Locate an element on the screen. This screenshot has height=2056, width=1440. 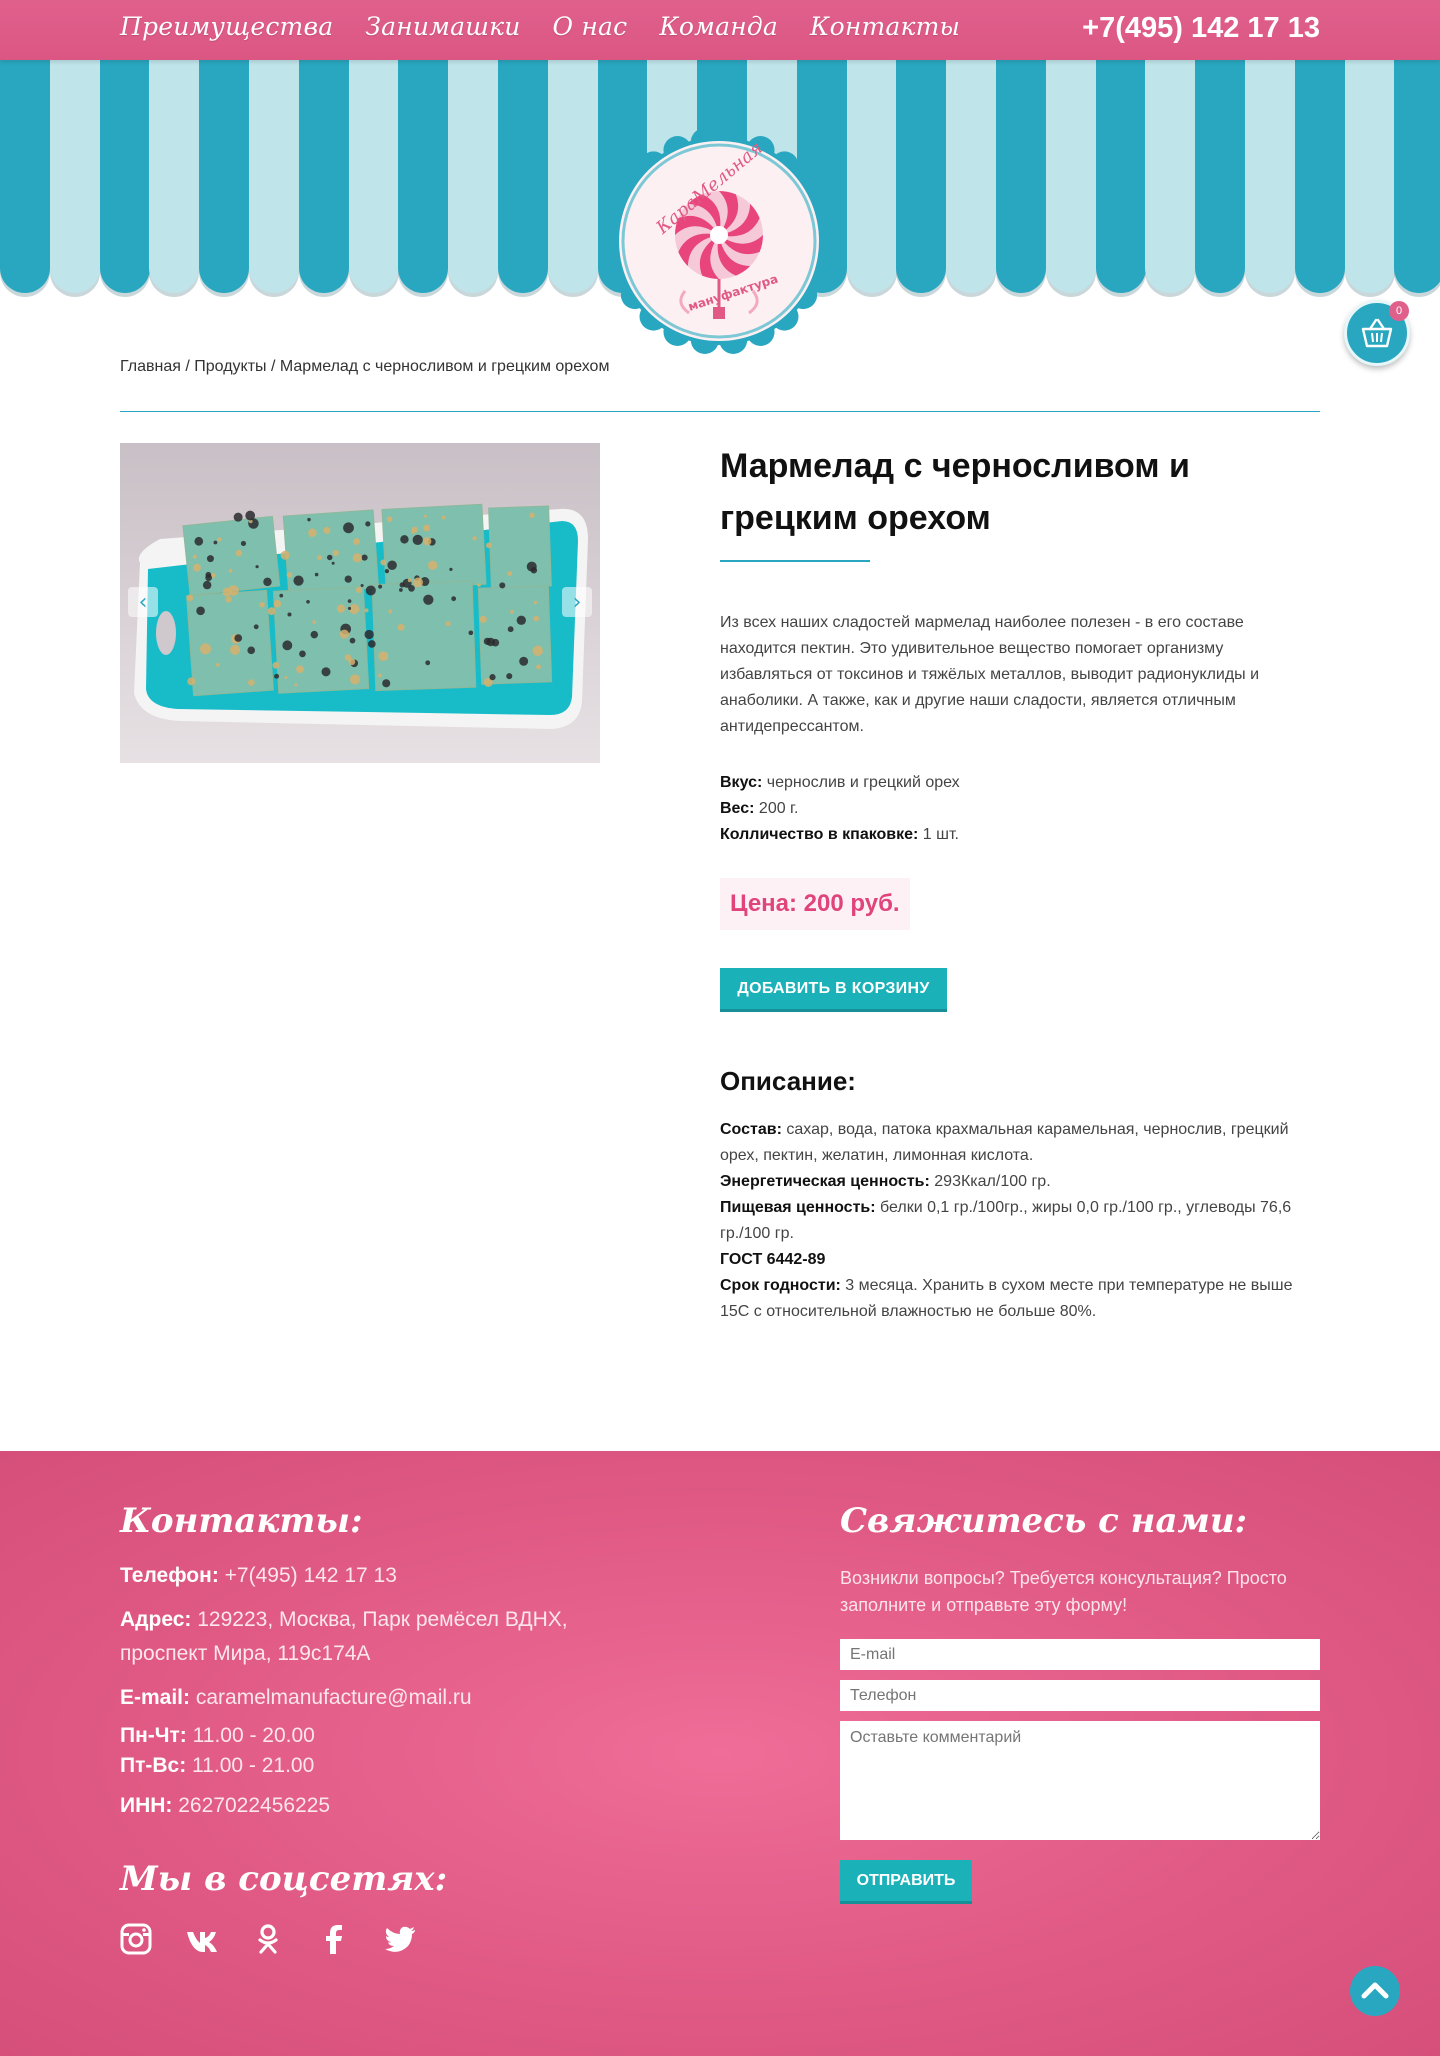
chevron-up-icon is located at coordinates (1375, 1990).